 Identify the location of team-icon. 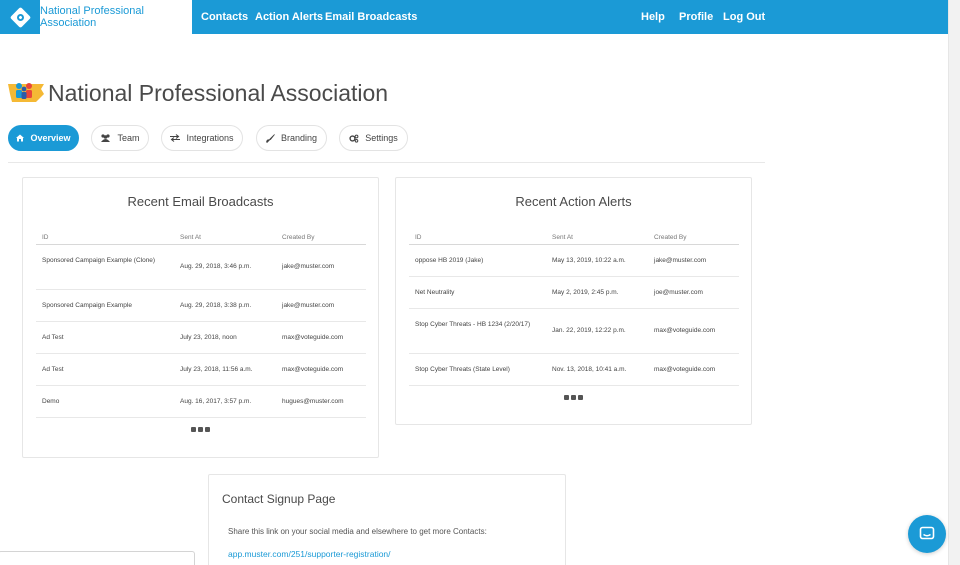
(106, 138).